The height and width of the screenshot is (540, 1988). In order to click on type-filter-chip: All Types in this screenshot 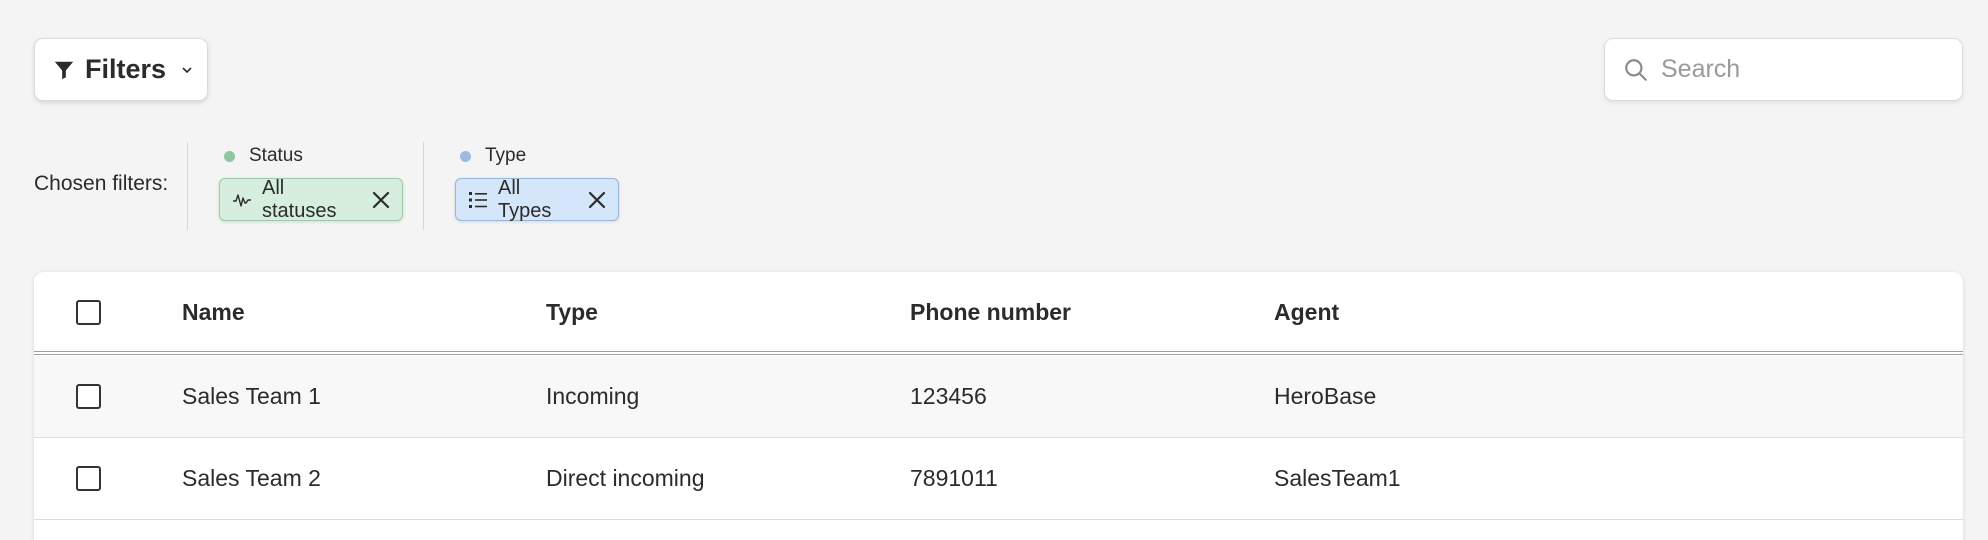, I will do `click(537, 199)`.